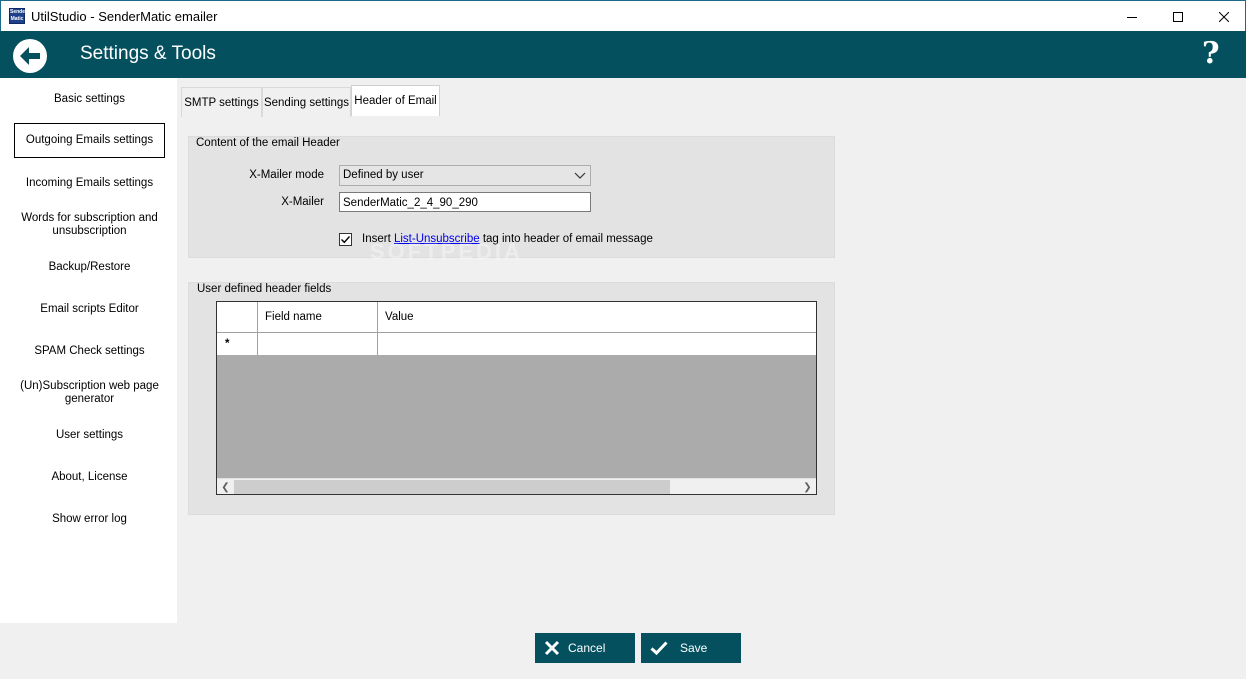 The height and width of the screenshot is (679, 1246). What do you see at coordinates (516, 398) in the screenshot?
I see `header-fields-grid: Field name Value * ❮ ❯` at bounding box center [516, 398].